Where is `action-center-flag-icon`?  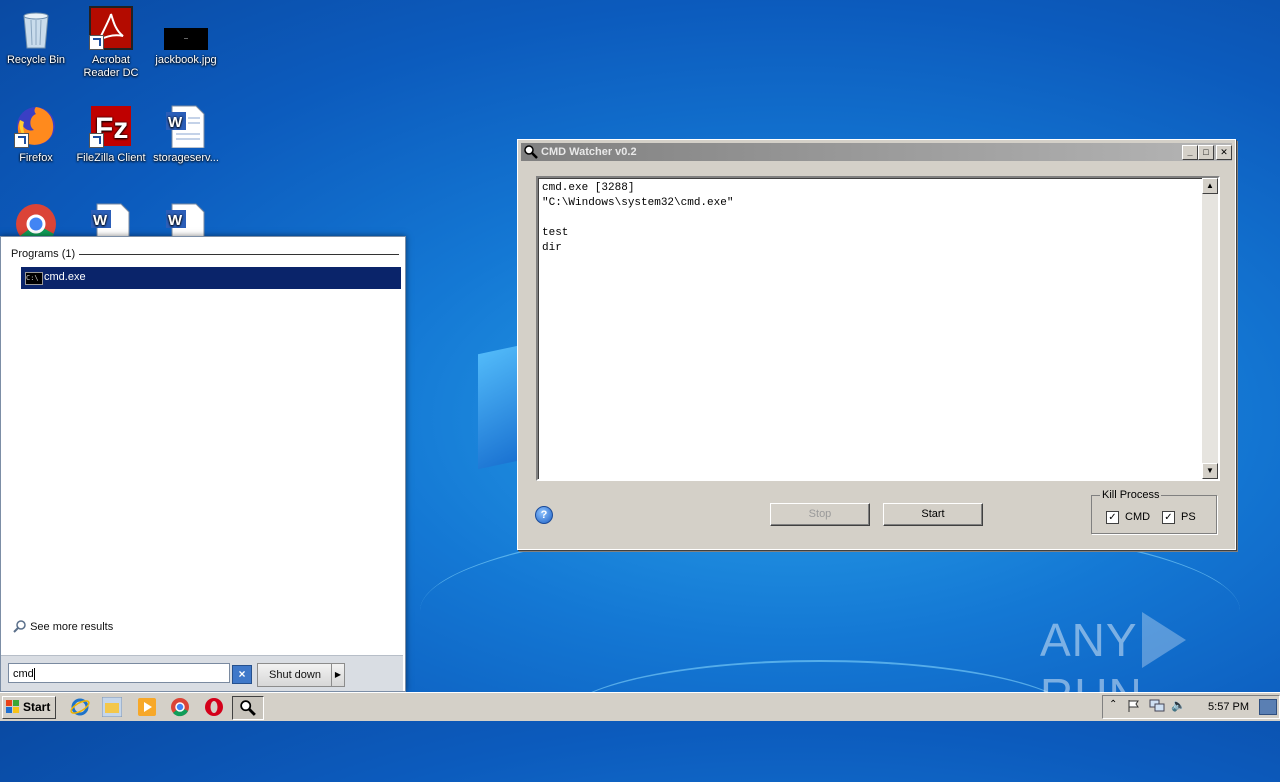 action-center-flag-icon is located at coordinates (1134, 706).